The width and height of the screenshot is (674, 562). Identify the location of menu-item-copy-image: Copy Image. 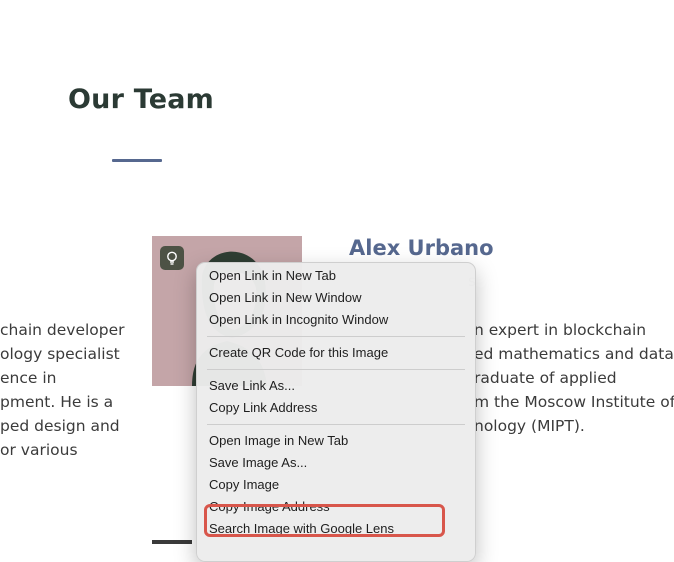
(244, 485).